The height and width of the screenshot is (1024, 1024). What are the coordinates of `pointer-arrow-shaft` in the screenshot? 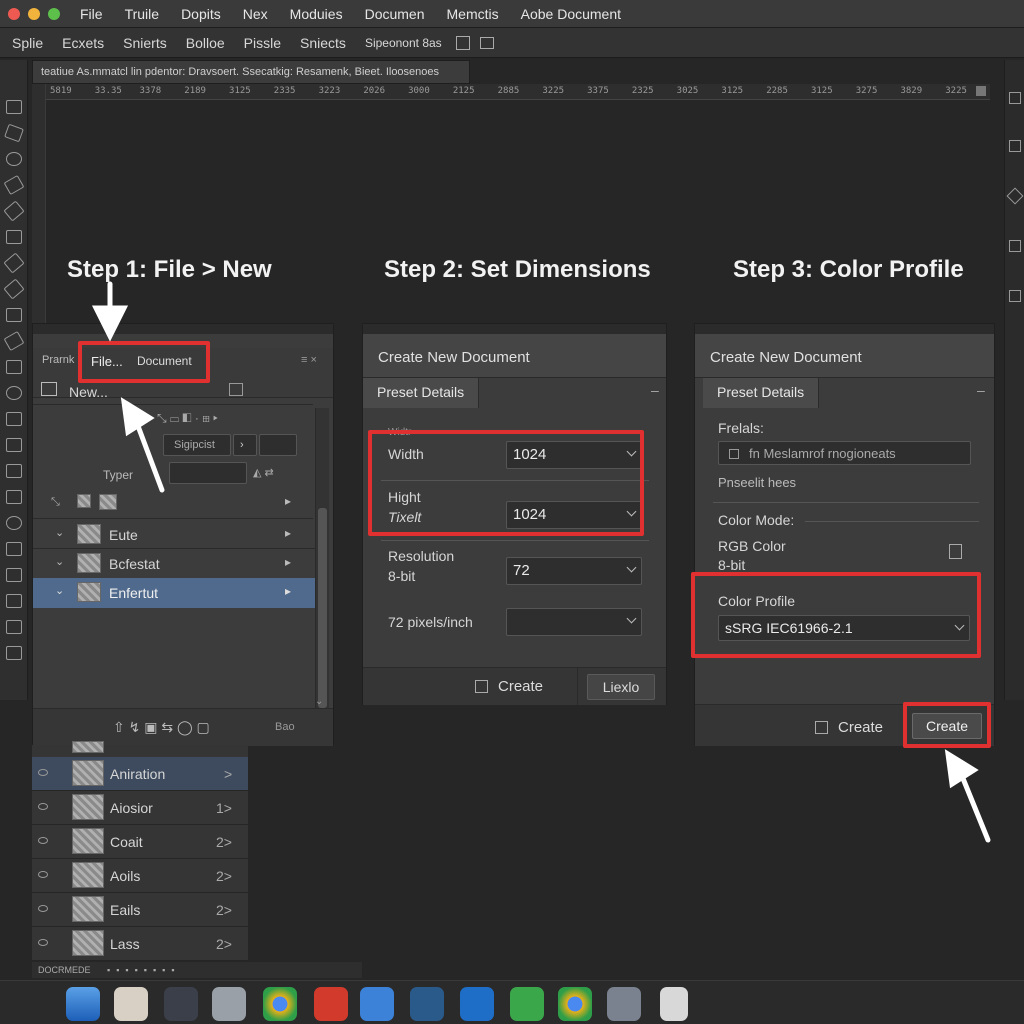 It's located at (150, 458).